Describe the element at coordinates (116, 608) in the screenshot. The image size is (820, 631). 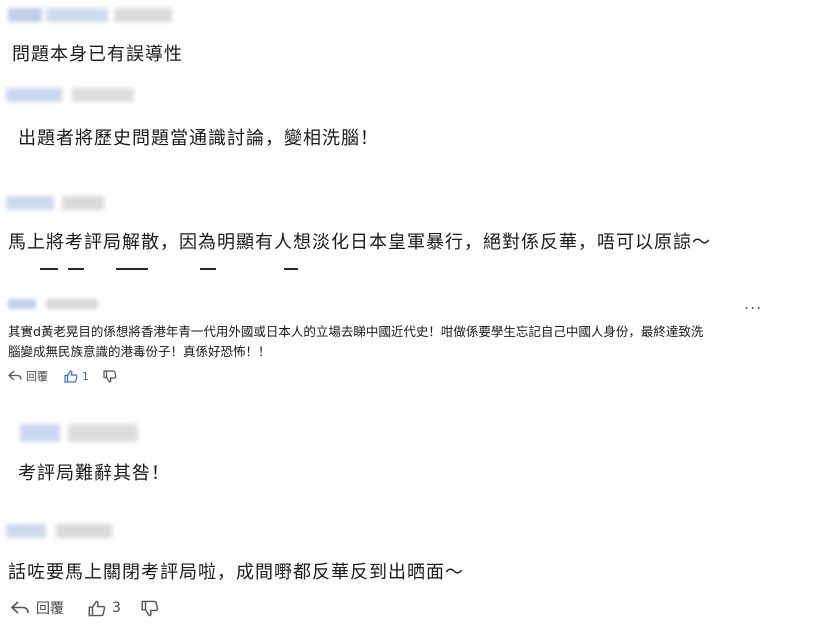
I see `like-count: 3` at that location.